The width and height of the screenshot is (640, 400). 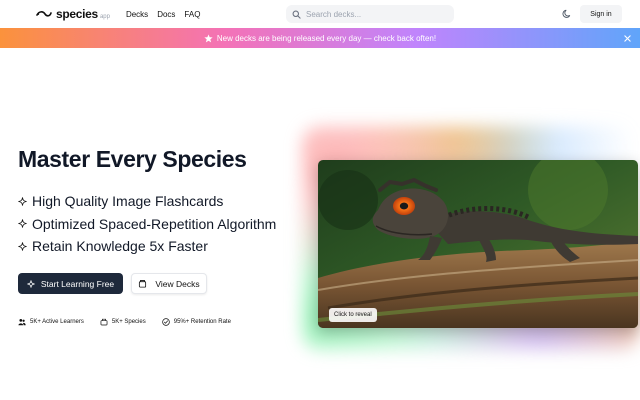 I want to click on feature-item: High Quality Image Flashcards, so click(x=147, y=201).